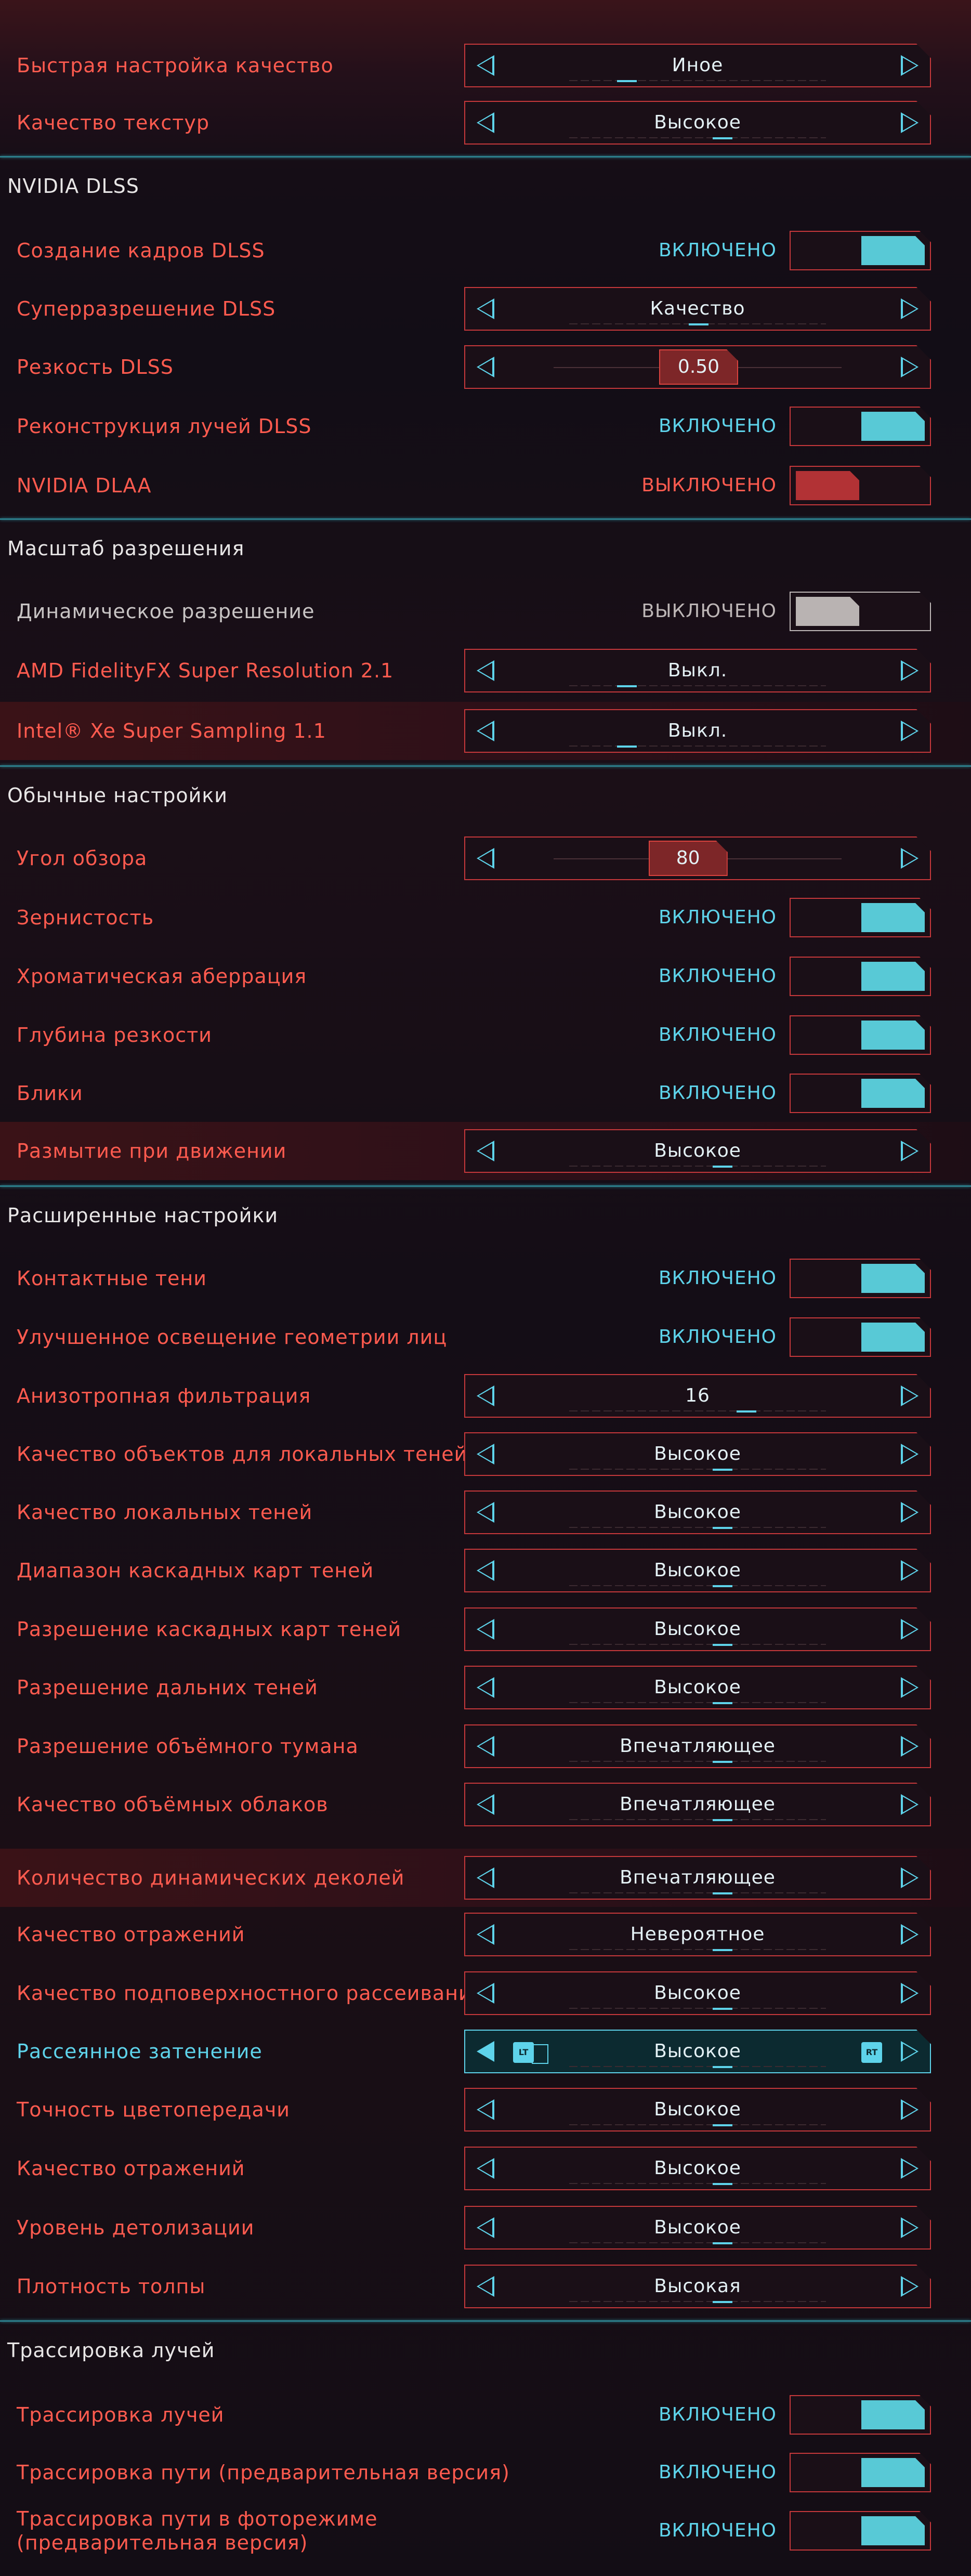 This screenshot has width=971, height=2576. I want to click on setting-row: Разрешение дальних теней Высокое, so click(486, 1687).